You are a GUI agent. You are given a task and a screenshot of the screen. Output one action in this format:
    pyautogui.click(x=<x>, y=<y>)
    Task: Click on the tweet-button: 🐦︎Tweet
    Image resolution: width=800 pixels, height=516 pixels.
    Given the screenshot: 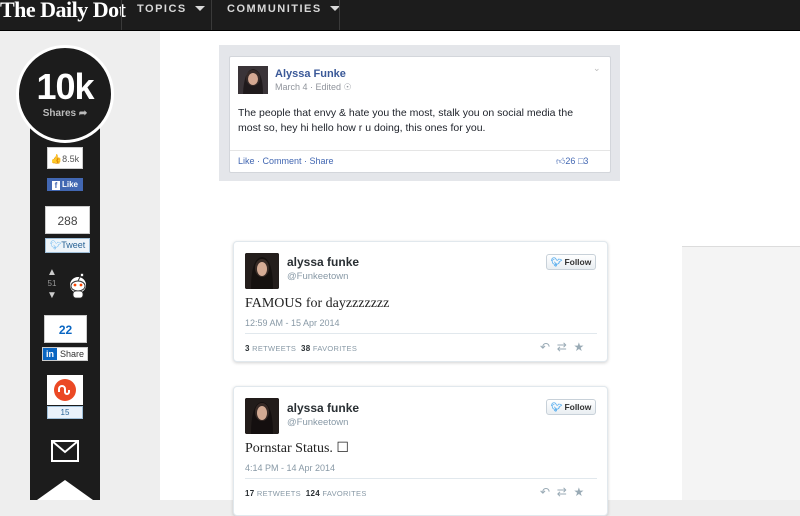 What is the action you would take?
    pyautogui.click(x=67, y=245)
    